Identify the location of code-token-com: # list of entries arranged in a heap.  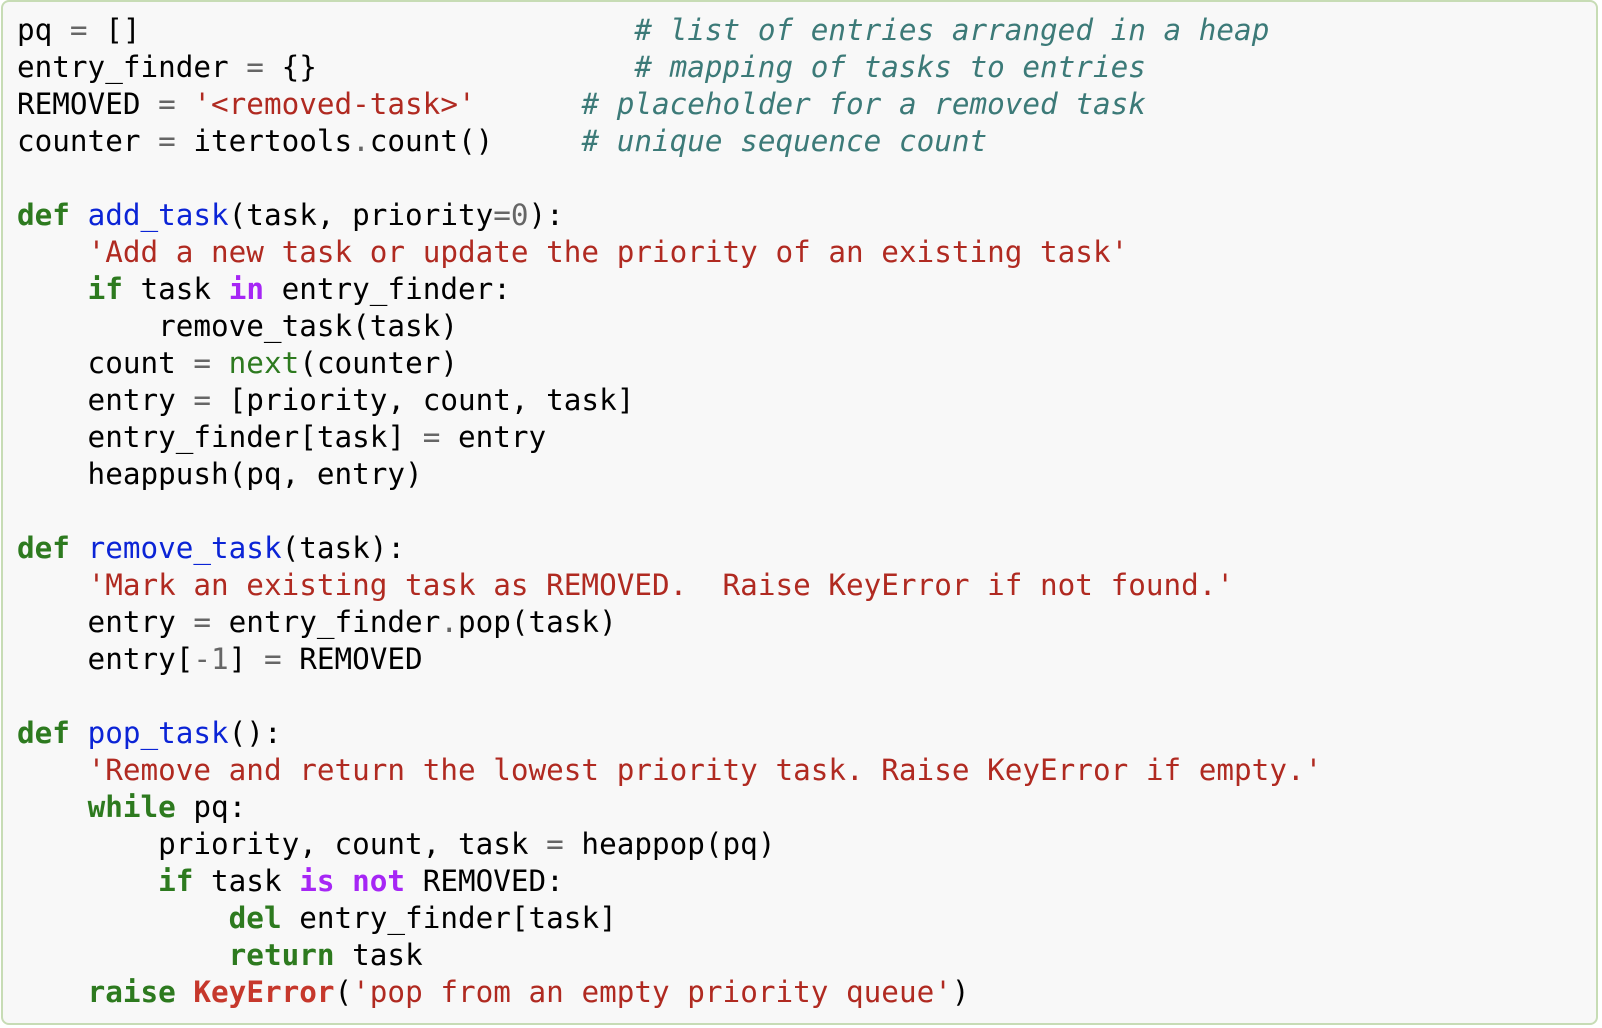
(952, 30).